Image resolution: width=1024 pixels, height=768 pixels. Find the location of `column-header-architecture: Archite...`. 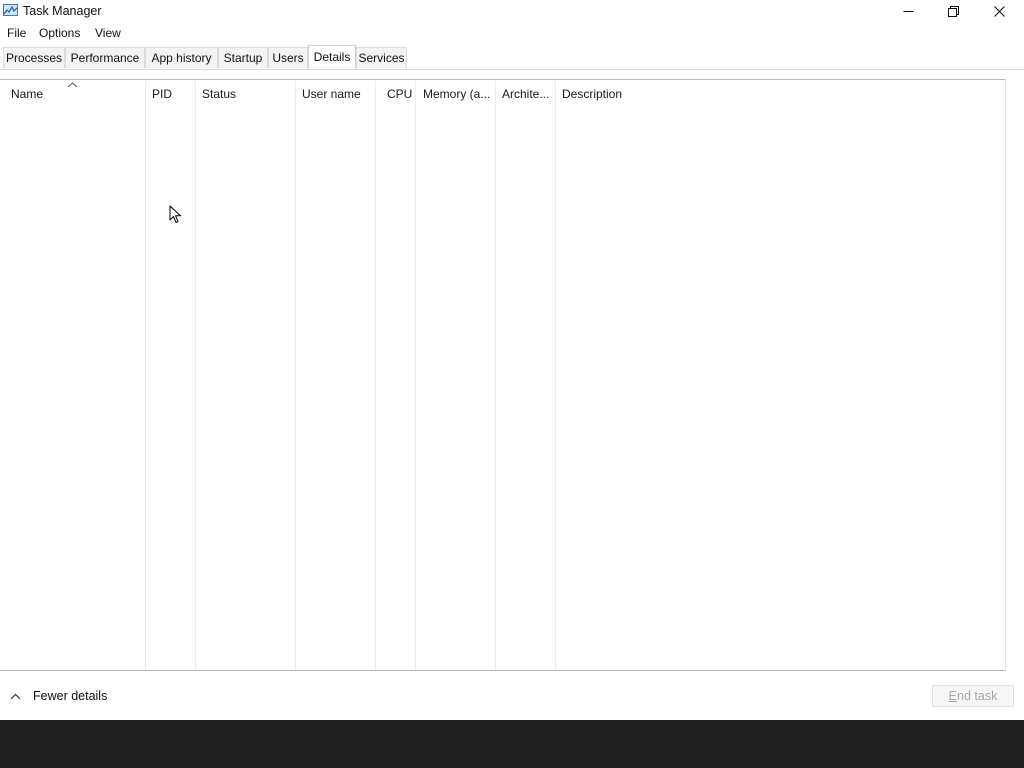

column-header-architecture: Archite... is located at coordinates (525, 94).